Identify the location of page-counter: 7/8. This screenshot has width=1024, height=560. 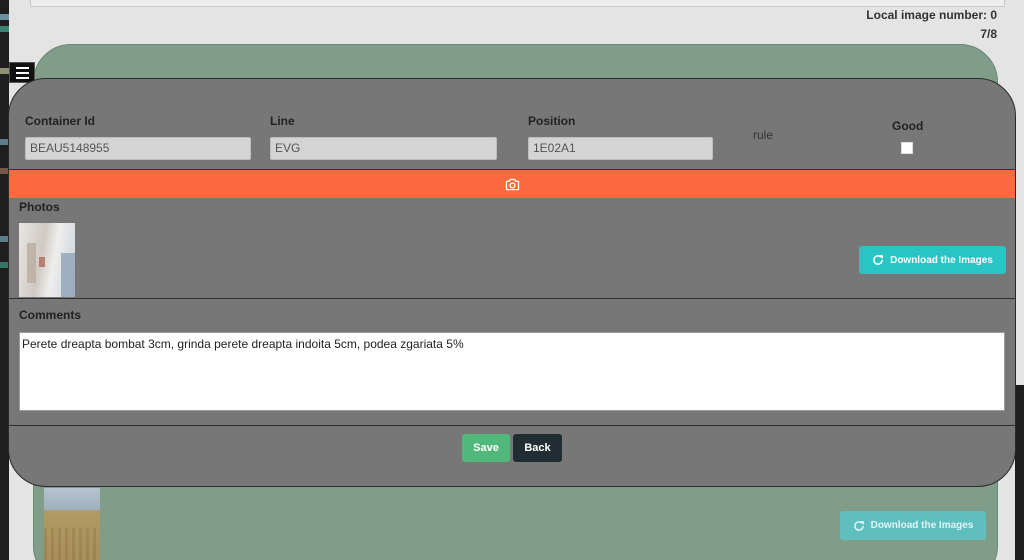
(988, 34).